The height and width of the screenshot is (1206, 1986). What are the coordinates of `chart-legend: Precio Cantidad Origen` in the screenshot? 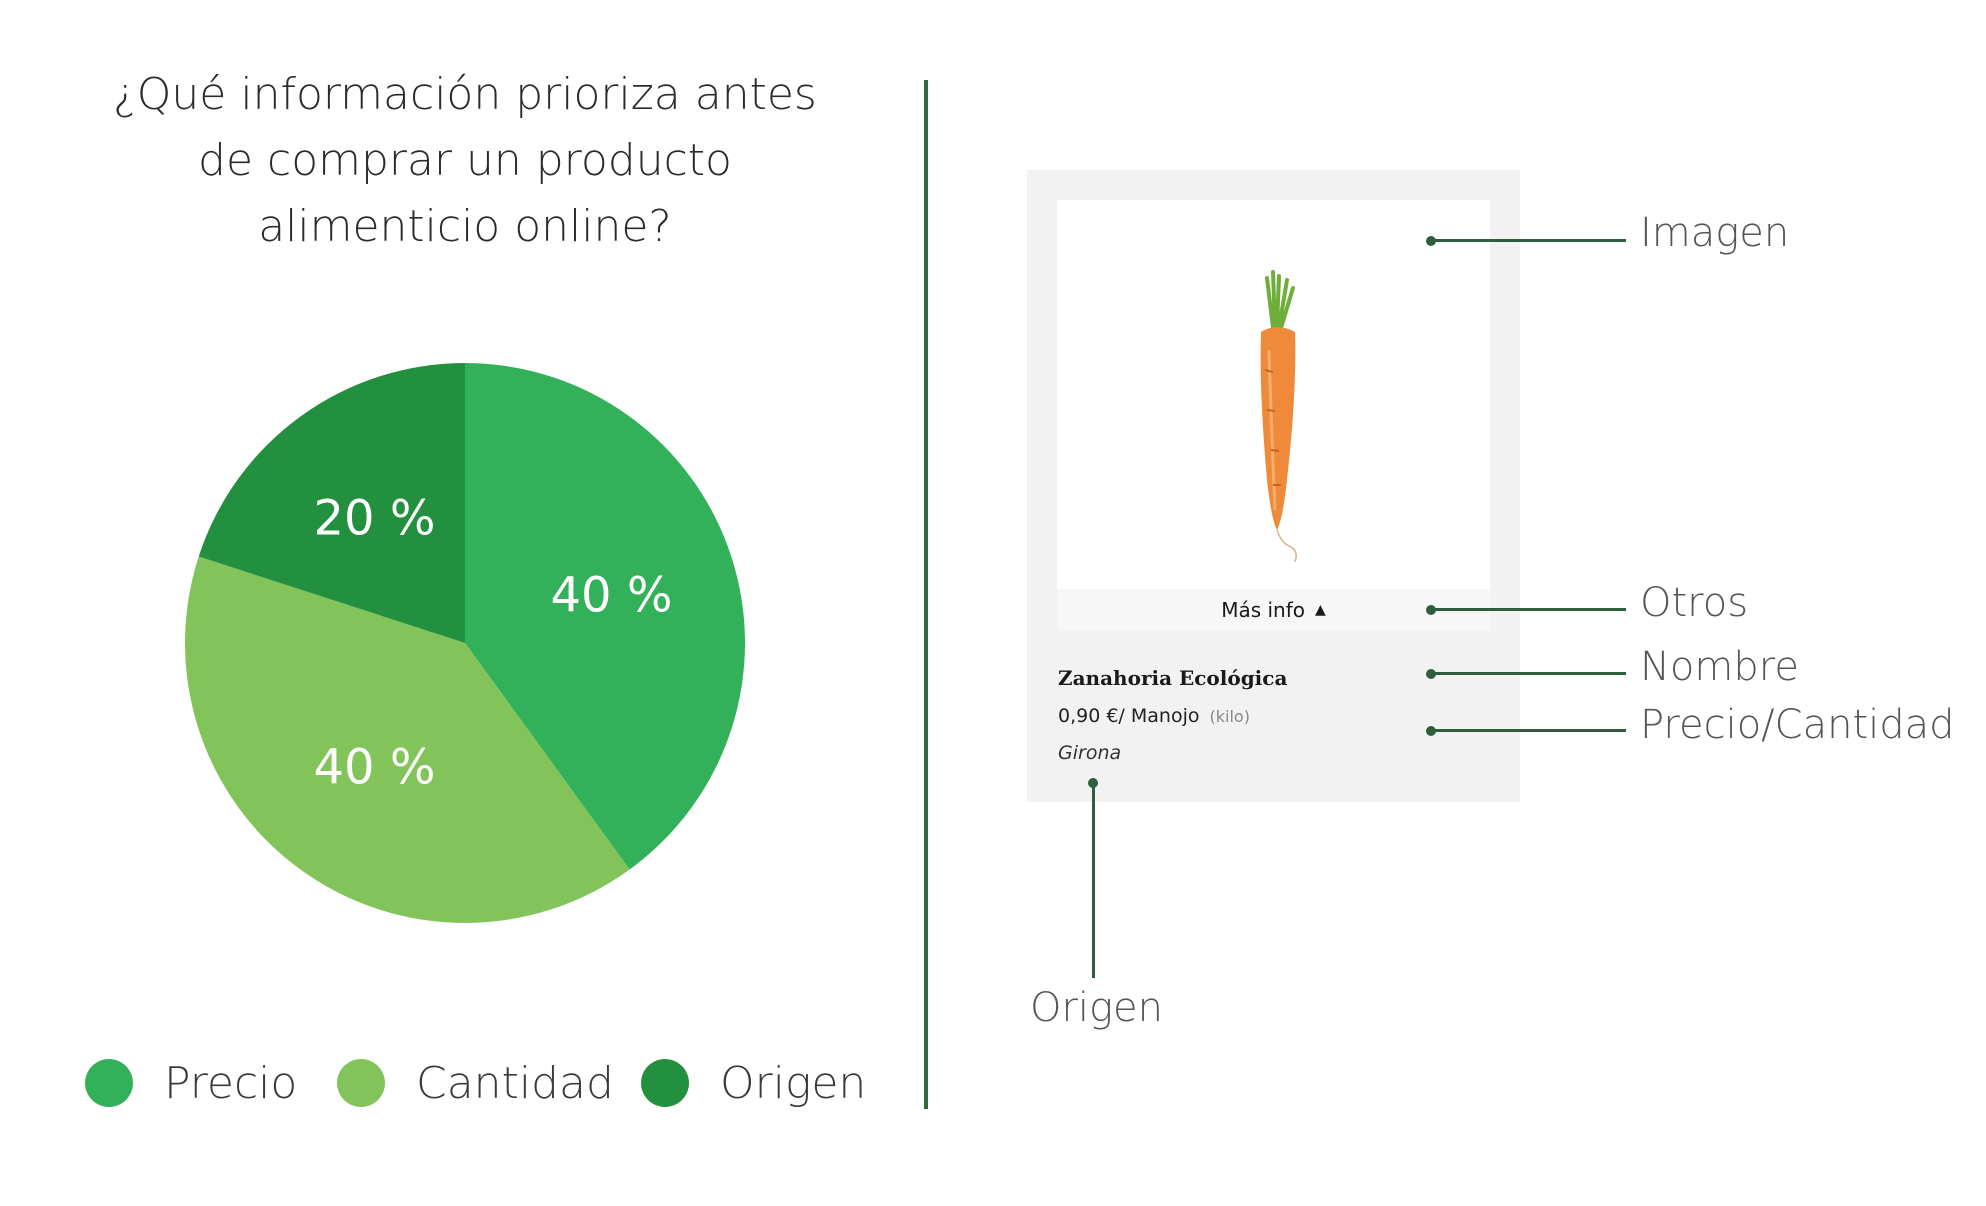 It's located at (525, 1083).